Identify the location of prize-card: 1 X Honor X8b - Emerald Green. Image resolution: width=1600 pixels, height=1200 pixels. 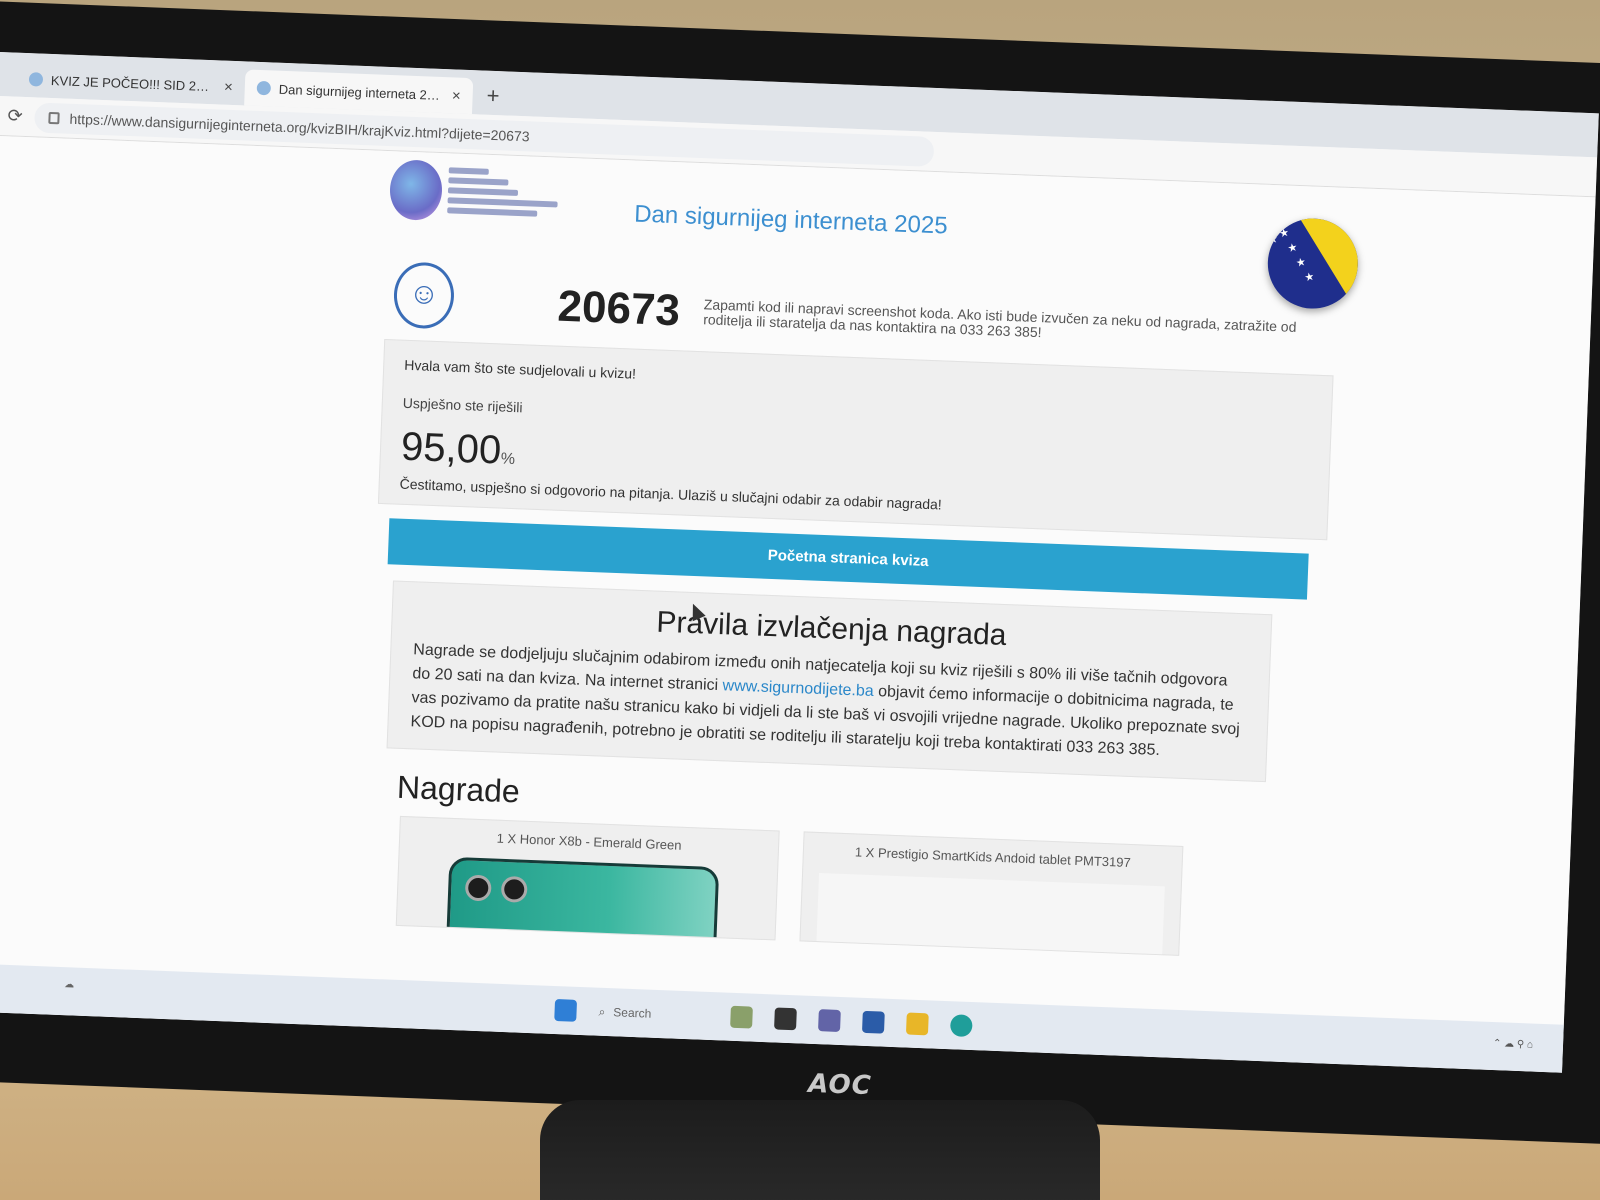
(587, 878).